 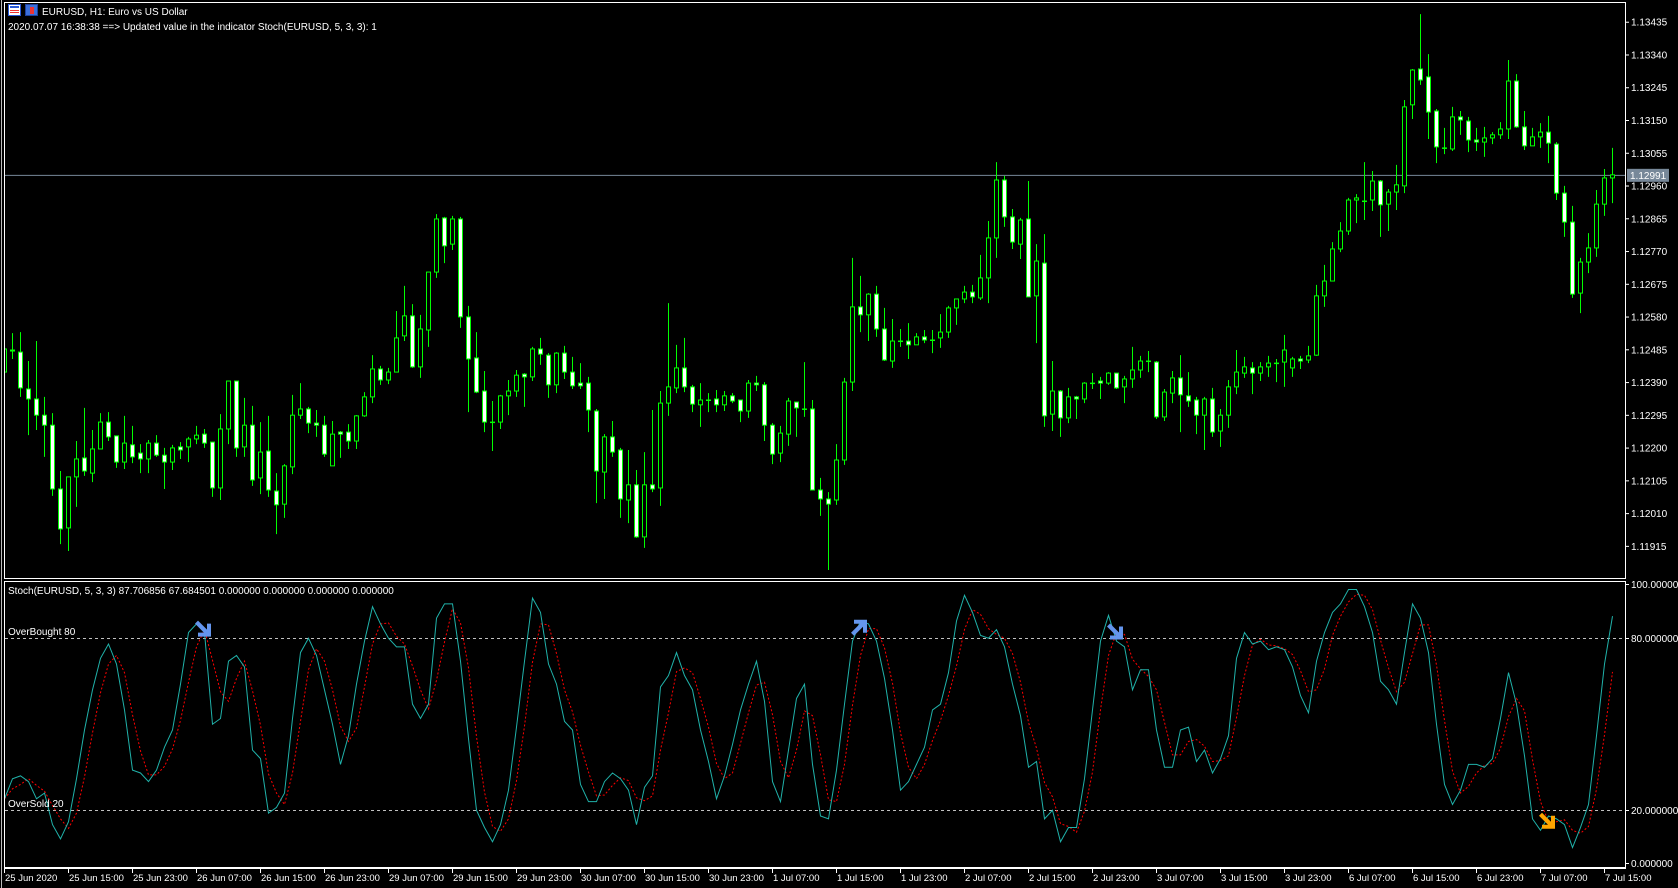 I want to click on time-axis-label: 29 Jun 15:00, so click(x=480, y=878).